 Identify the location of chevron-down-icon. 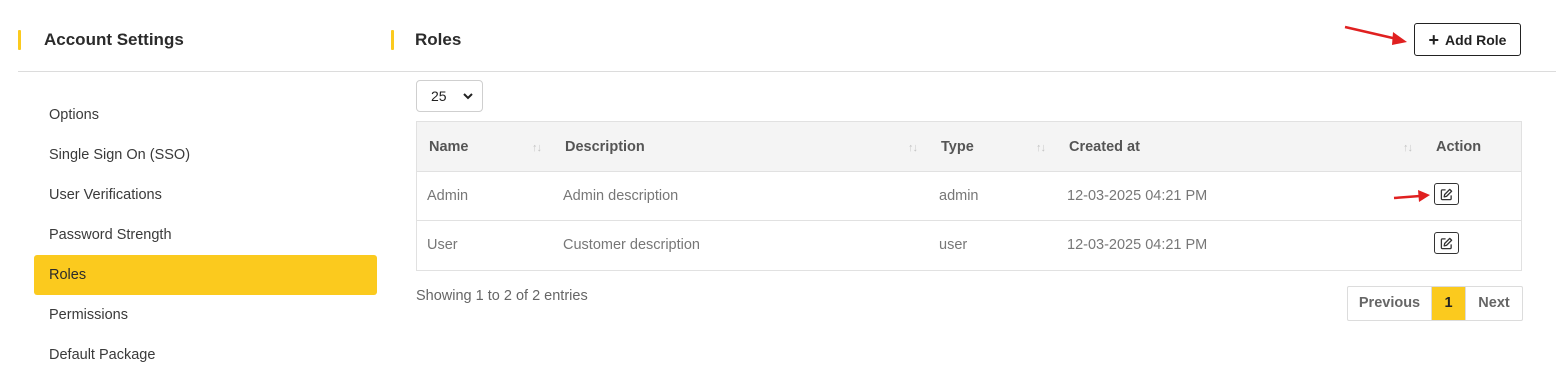
(468, 96).